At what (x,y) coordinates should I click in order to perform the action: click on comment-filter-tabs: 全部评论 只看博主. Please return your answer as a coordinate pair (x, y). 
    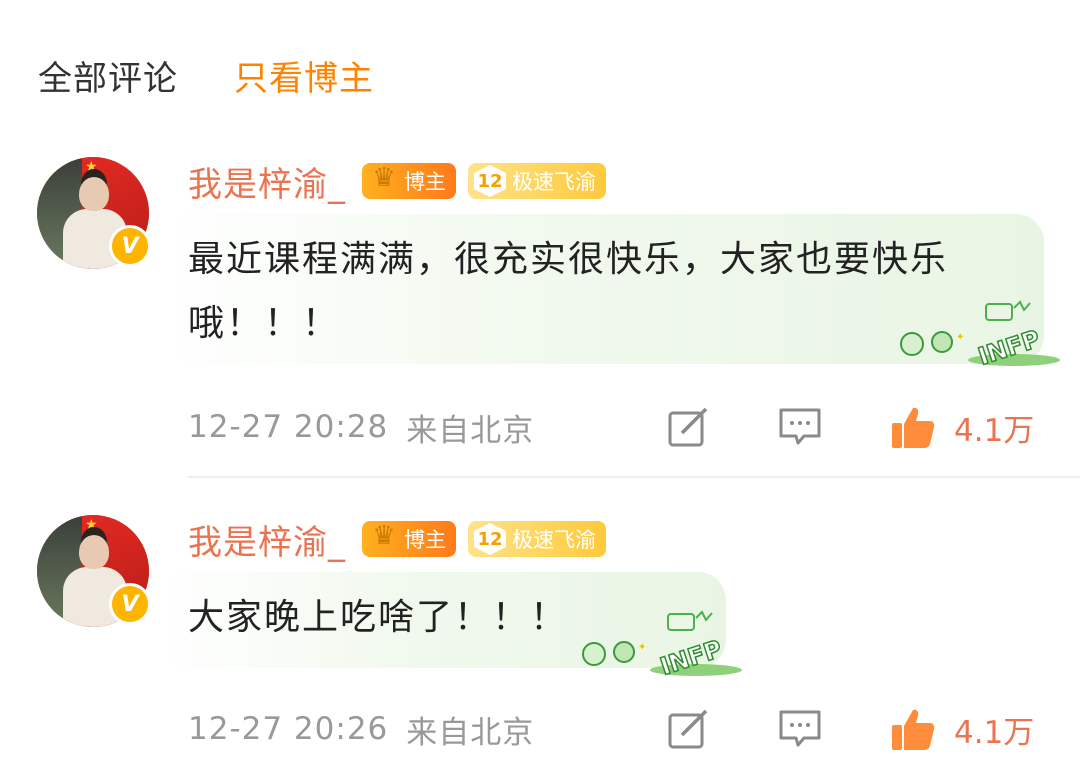
    Looking at the image, I should click on (234, 75).